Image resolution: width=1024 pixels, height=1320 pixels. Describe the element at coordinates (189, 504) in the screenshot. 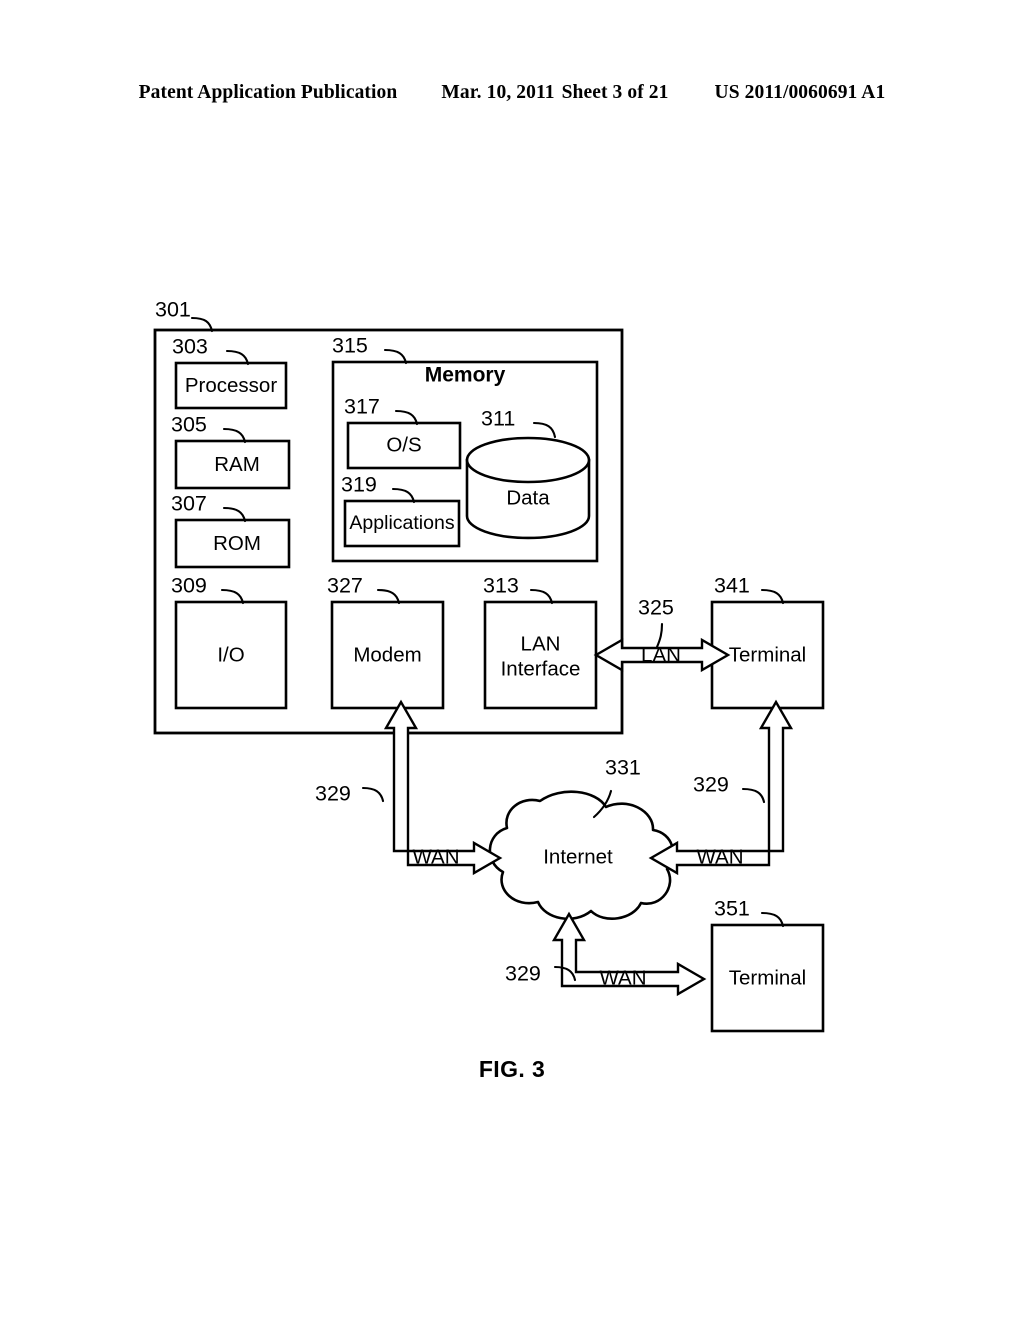

I see `ref-307: 307` at that location.